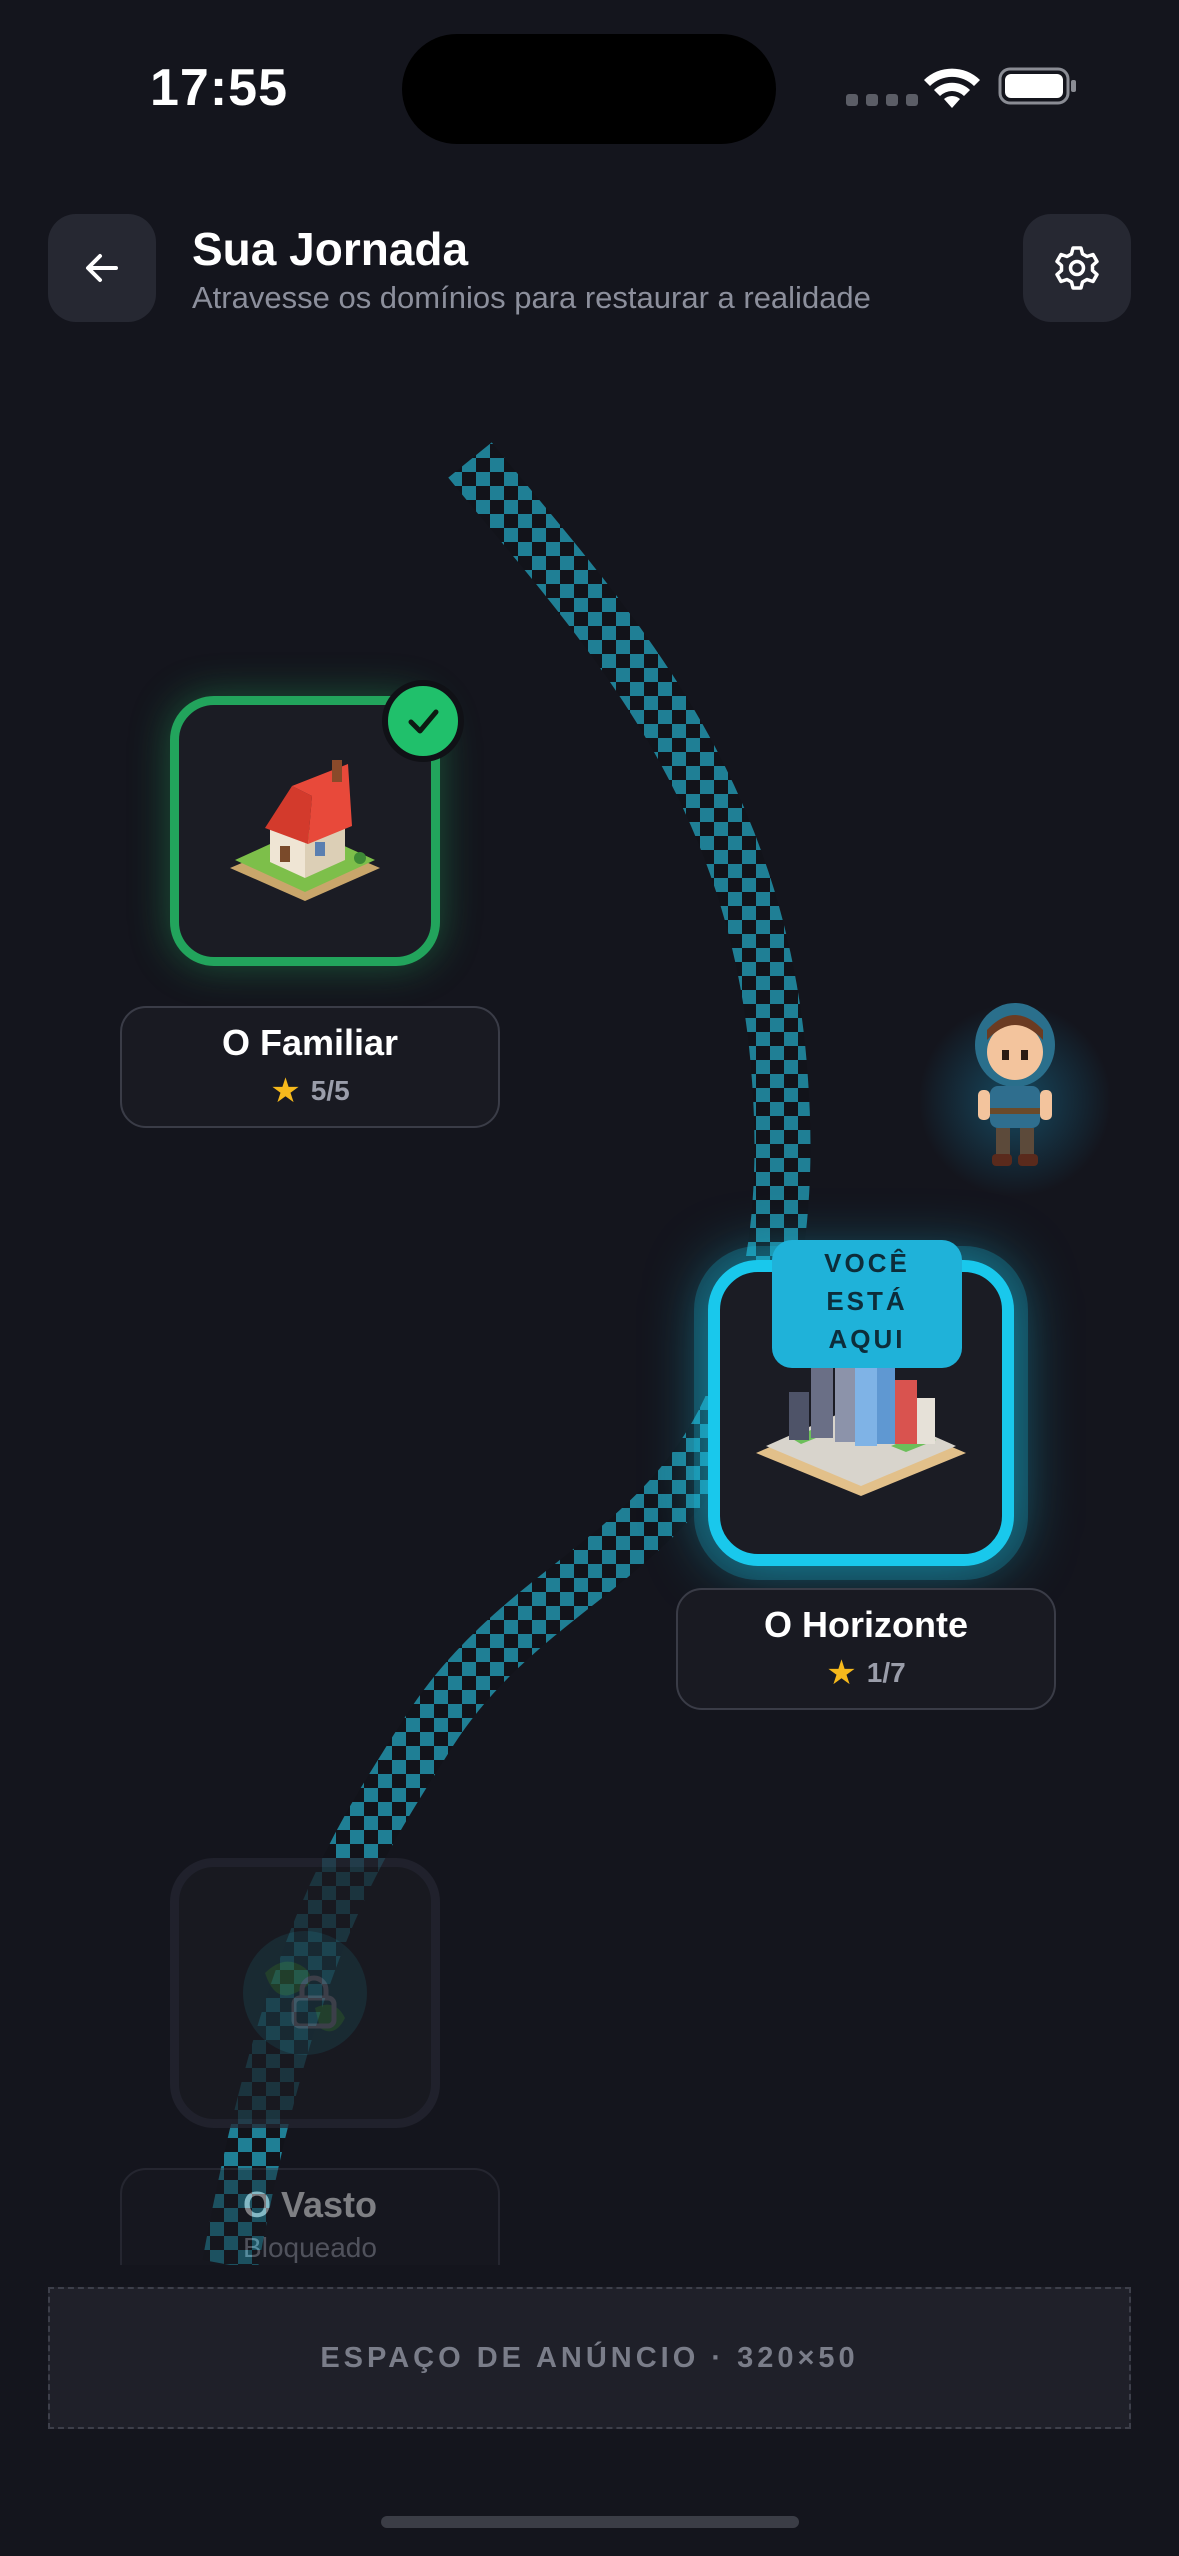 This screenshot has height=2556, width=1179. I want to click on level-name: O Vasto, so click(310, 2204).